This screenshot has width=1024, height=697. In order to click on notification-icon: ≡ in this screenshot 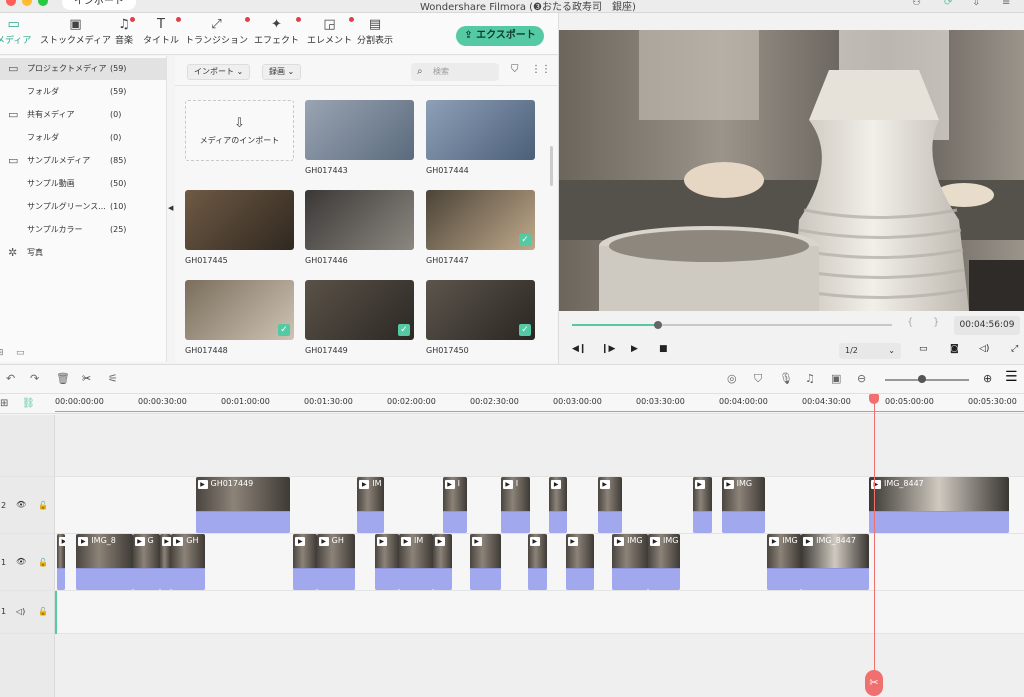, I will do `click(1006, 4)`.